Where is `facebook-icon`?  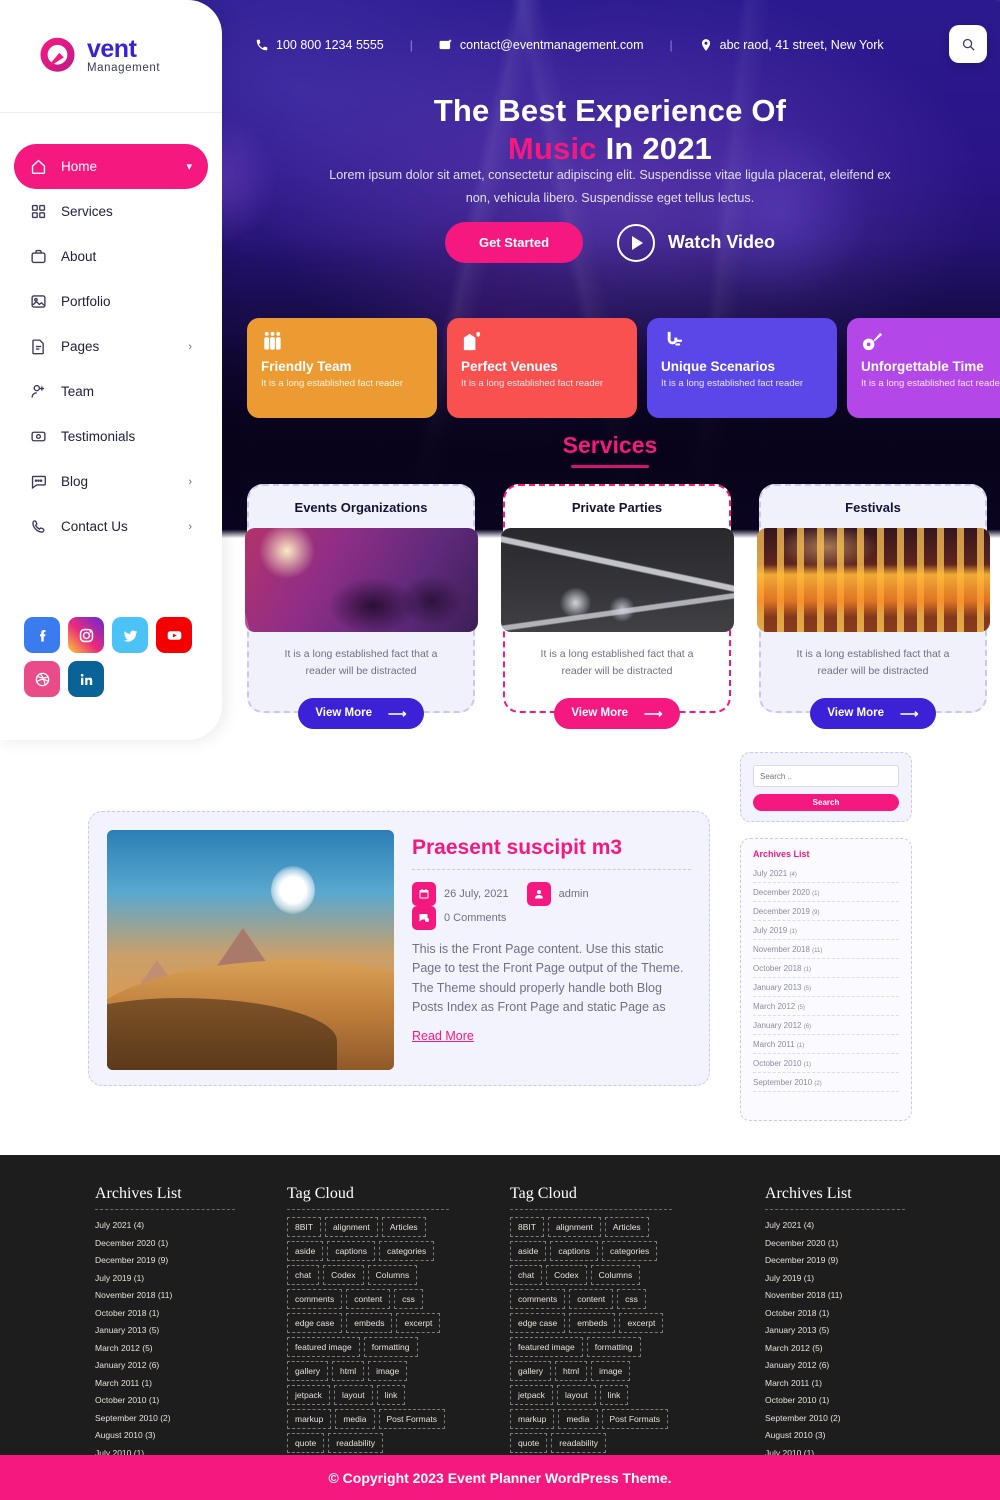 facebook-icon is located at coordinates (42, 635).